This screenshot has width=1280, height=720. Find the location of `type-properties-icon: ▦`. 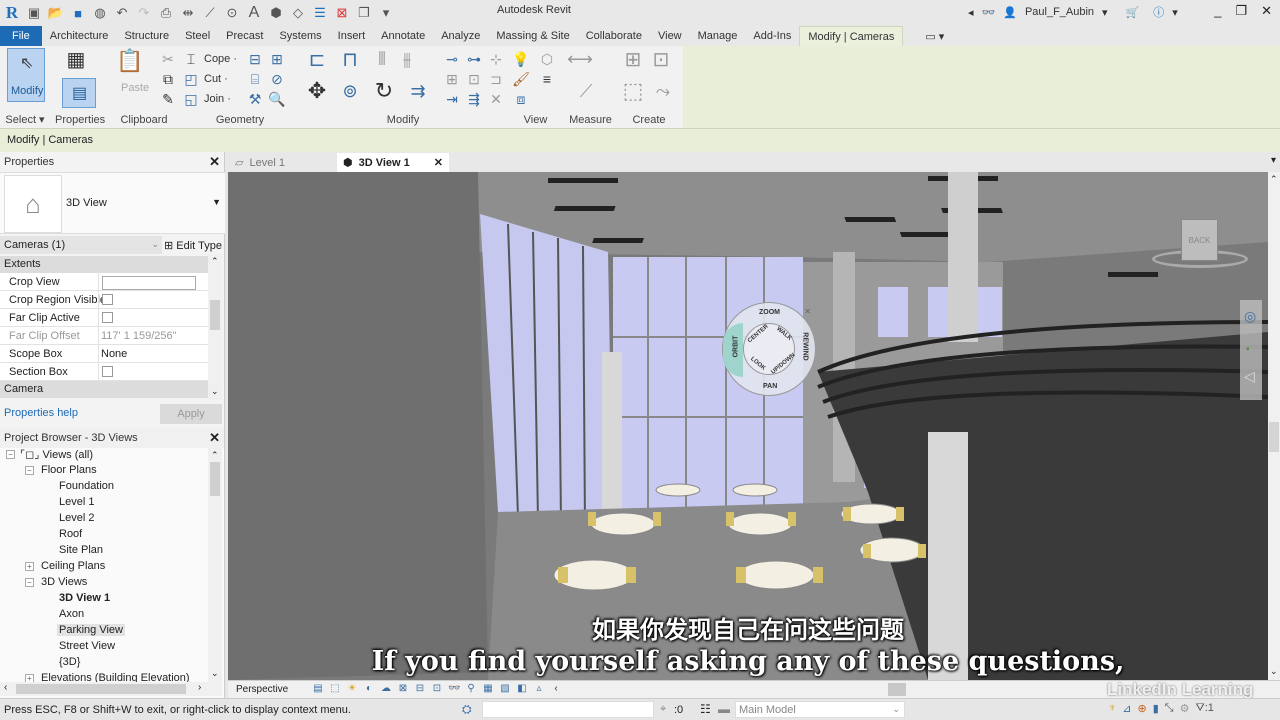

type-properties-icon: ▦ is located at coordinates (76, 60).